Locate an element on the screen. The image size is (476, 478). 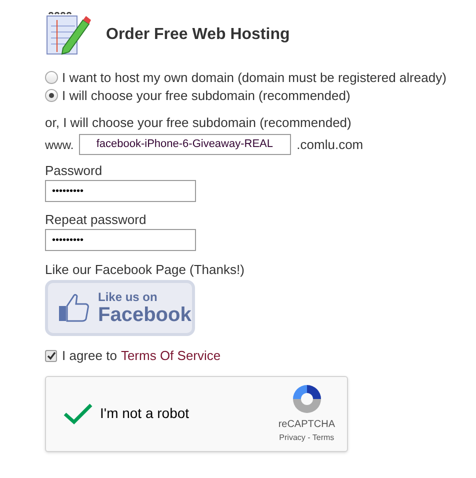
privacy-terms-links: Privacy - Terms is located at coordinates (306, 438).